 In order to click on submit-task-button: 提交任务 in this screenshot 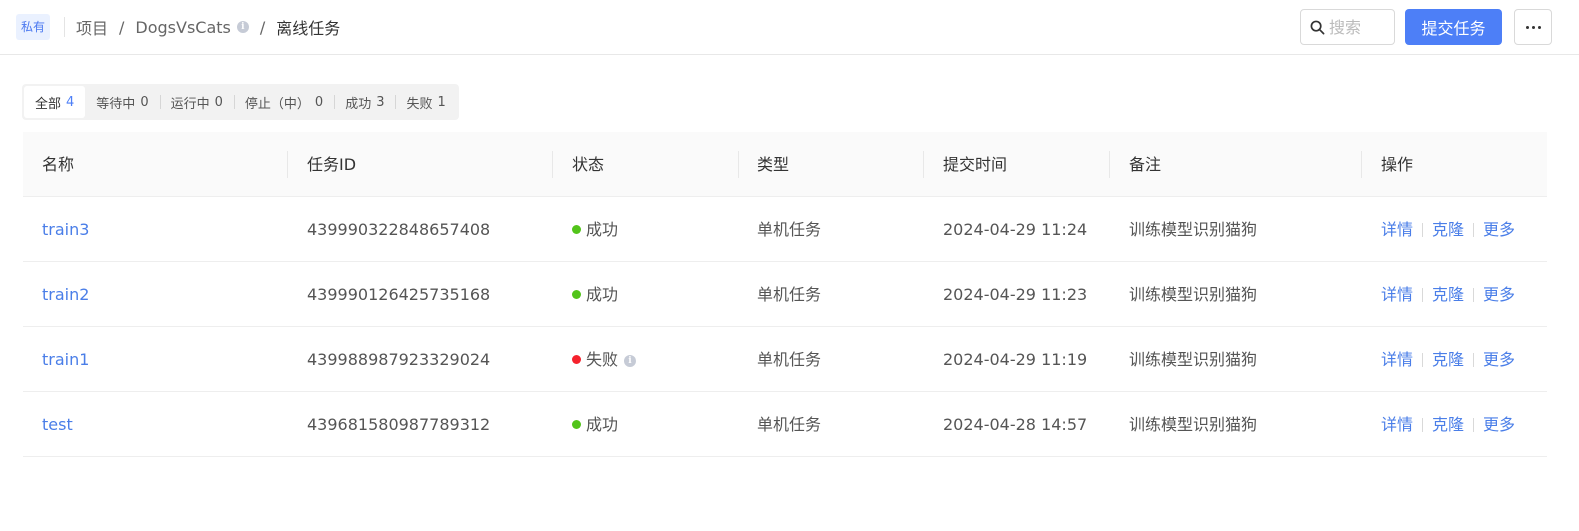, I will do `click(1453, 27)`.